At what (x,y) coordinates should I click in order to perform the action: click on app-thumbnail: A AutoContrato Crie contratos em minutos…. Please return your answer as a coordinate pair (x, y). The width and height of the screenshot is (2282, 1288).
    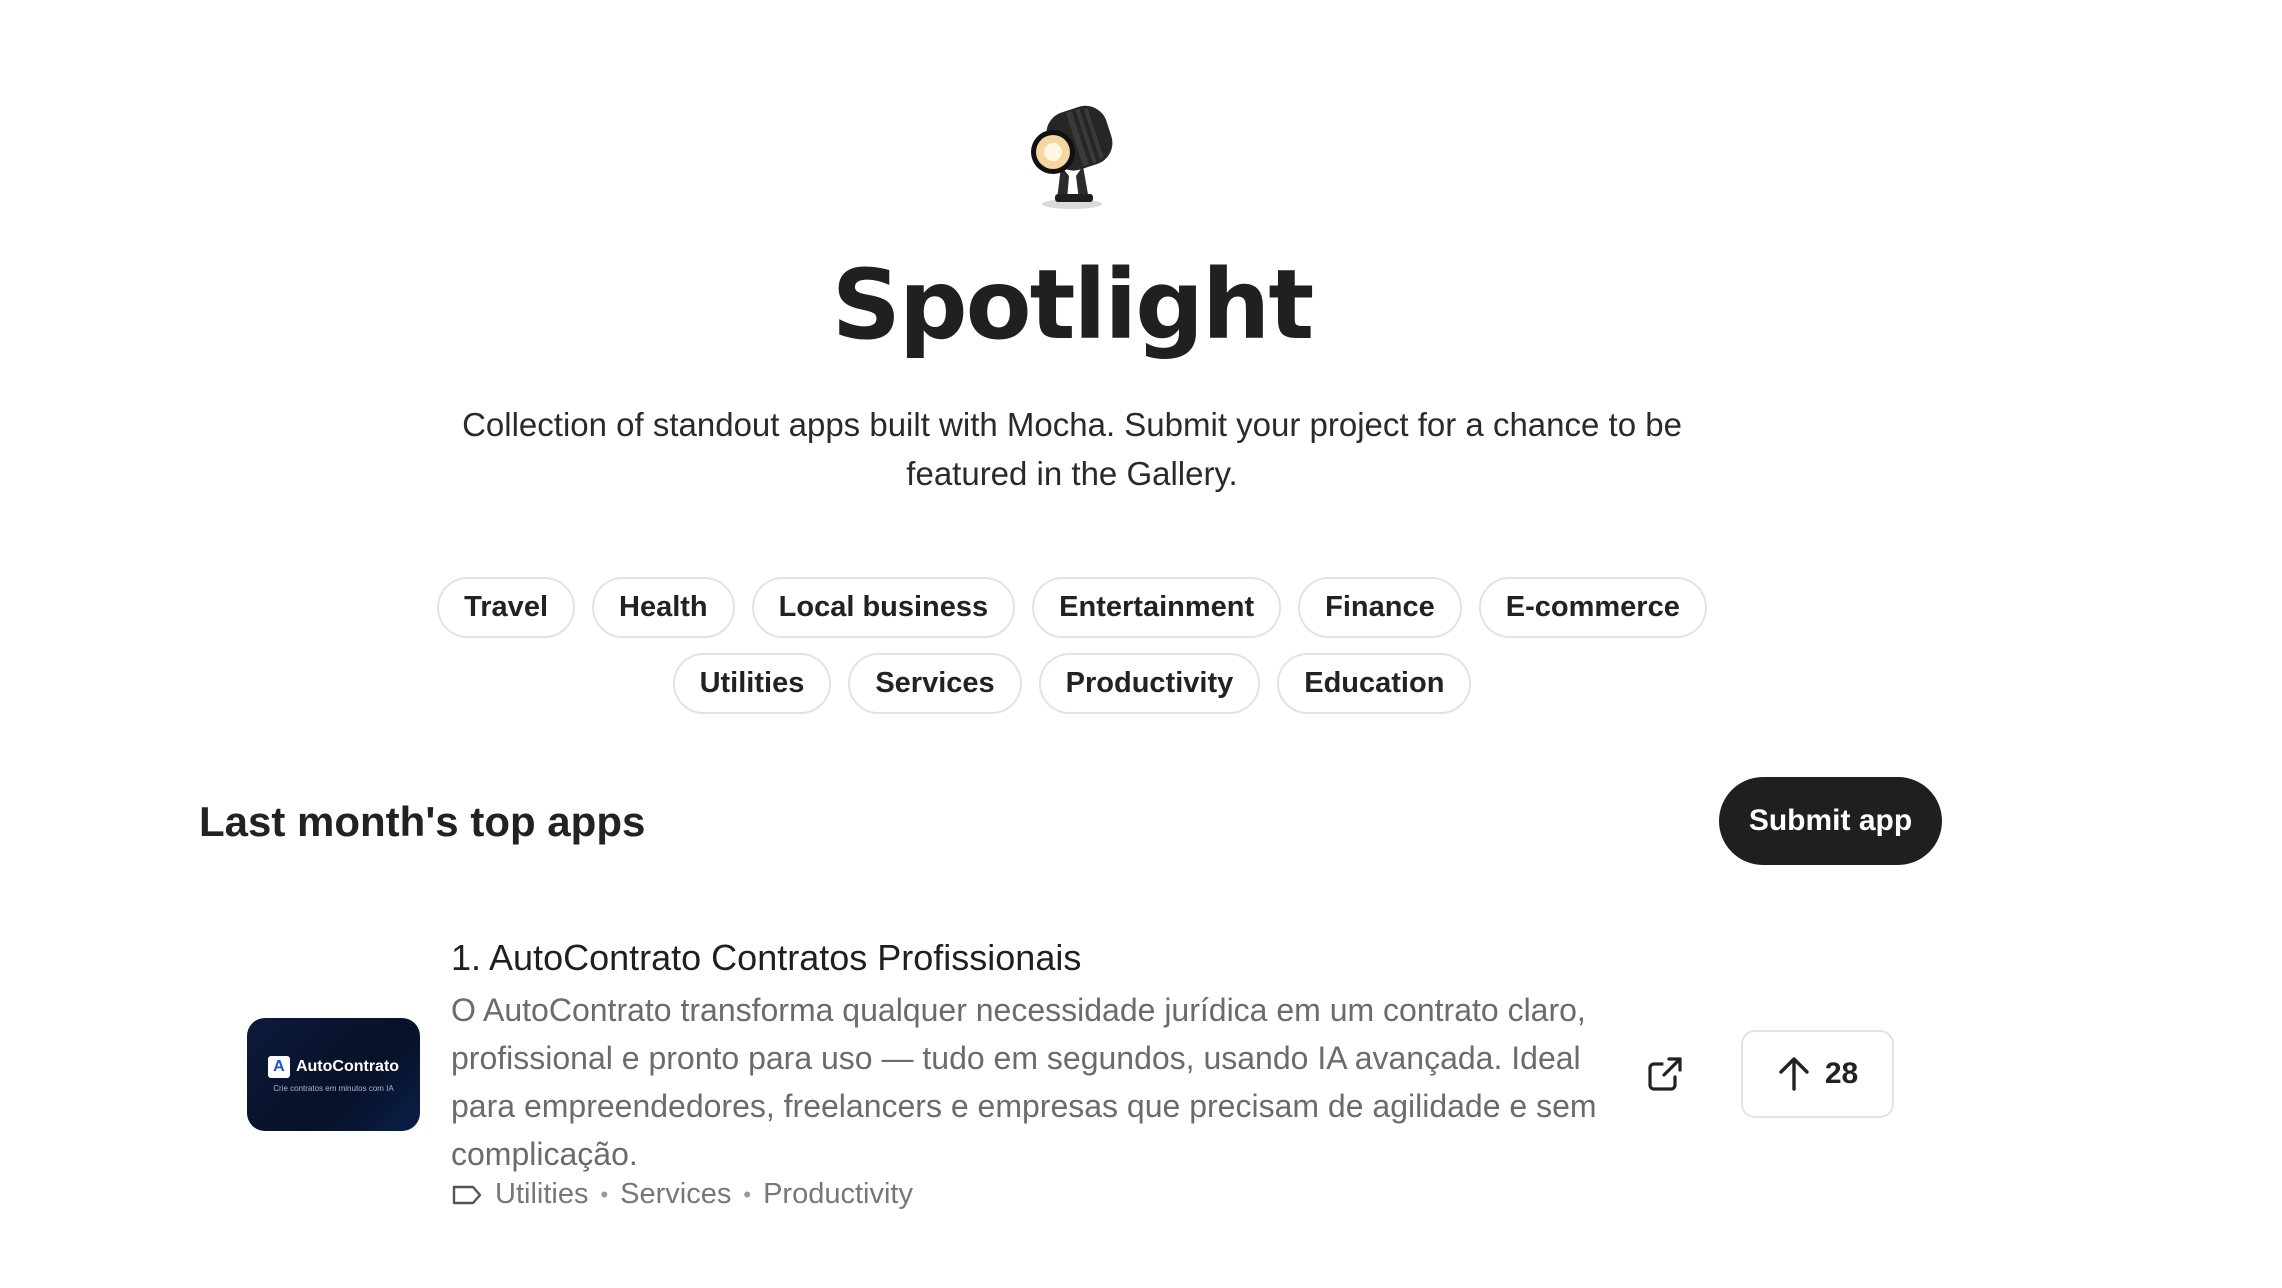
    Looking at the image, I should click on (333, 1074).